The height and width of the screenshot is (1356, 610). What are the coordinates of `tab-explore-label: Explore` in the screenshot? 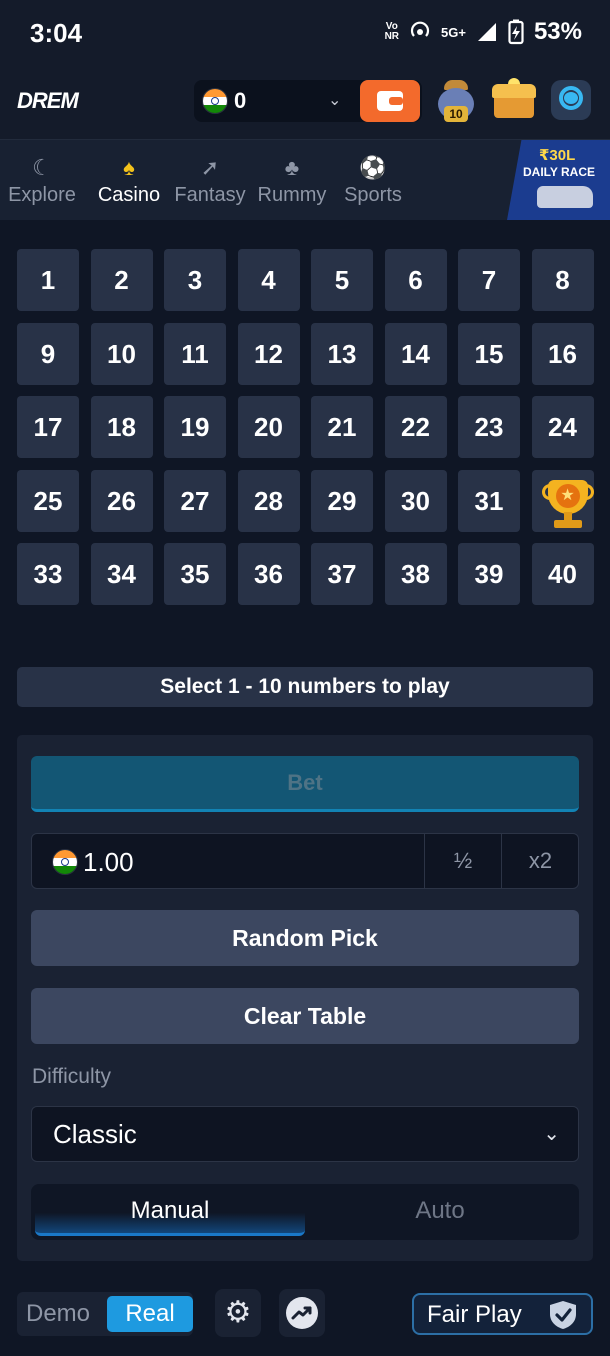 It's located at (42, 195).